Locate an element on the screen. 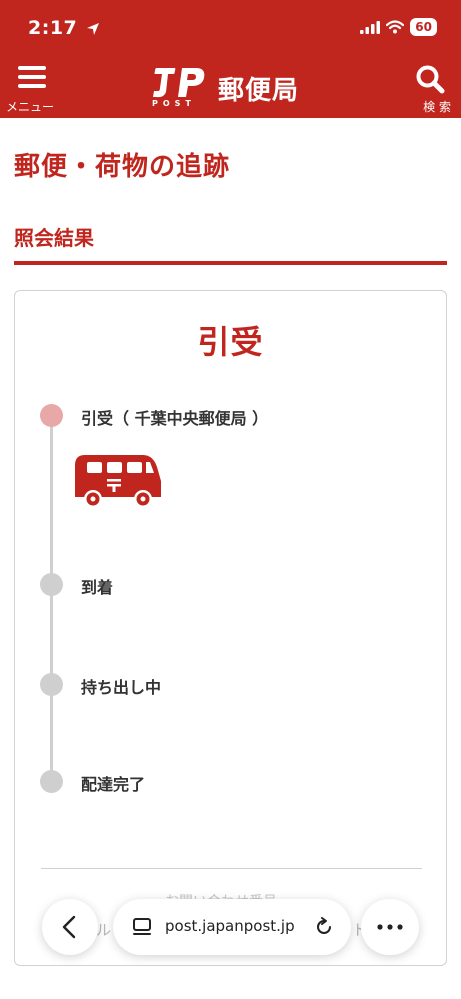 The image size is (461, 999). status-time-text: 2:17 is located at coordinates (53, 28).